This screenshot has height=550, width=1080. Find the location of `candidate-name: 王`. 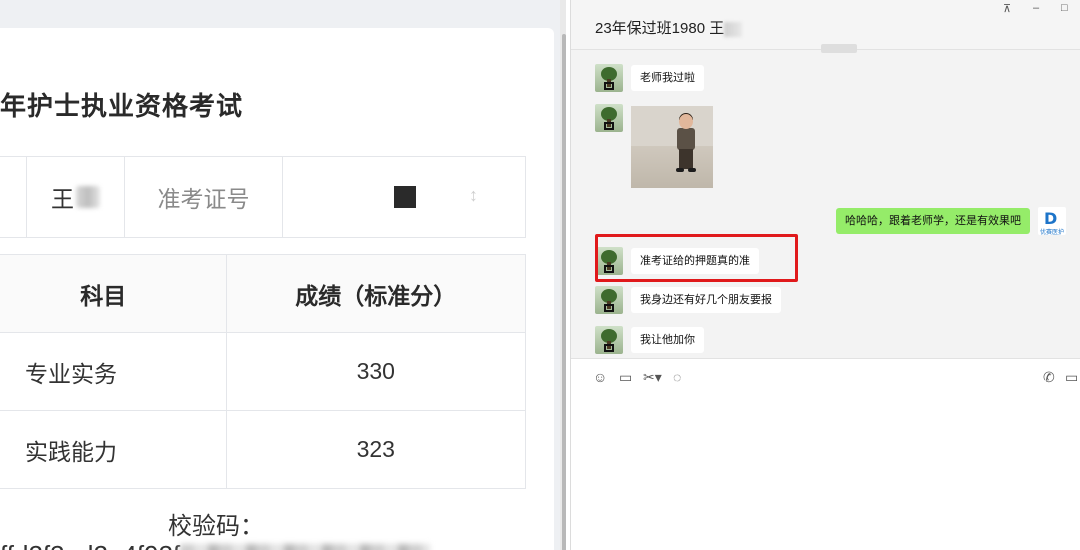

candidate-name: 王 is located at coordinates (76, 197).